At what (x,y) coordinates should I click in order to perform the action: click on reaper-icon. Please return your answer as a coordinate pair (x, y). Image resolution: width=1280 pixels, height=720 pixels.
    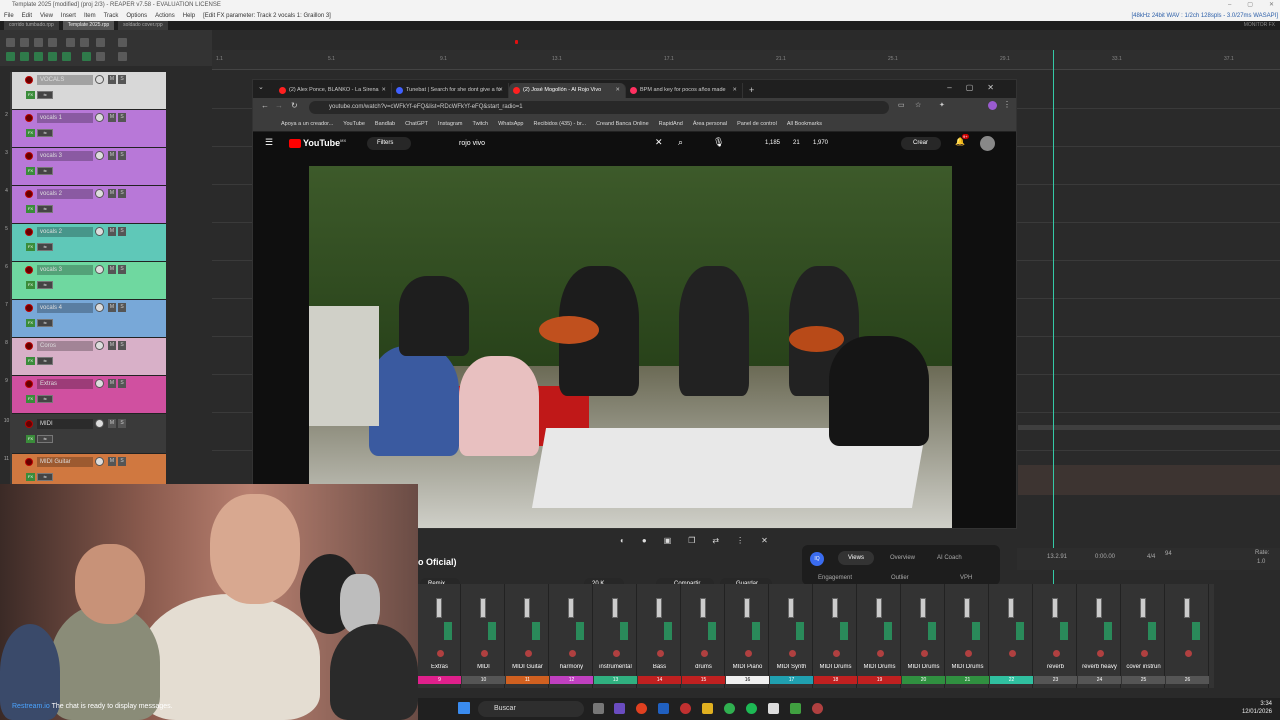
    Looking at the image, I should click on (817, 708).